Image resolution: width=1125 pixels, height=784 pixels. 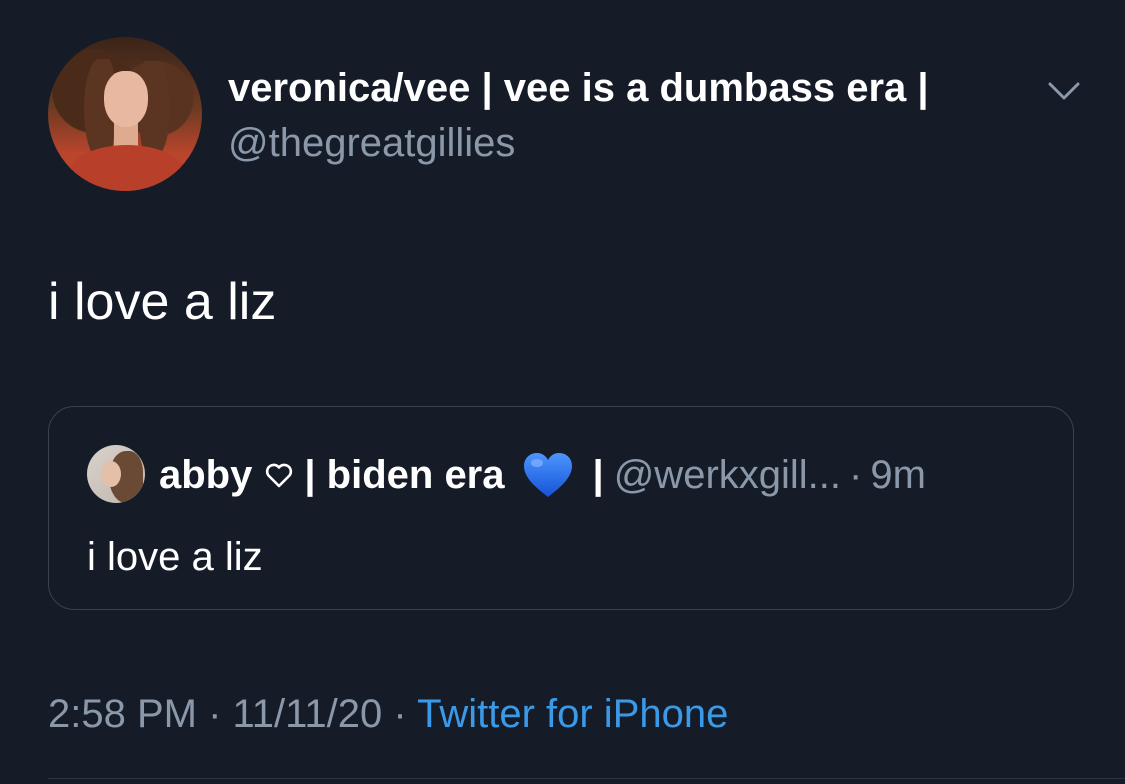 I want to click on tweet-text: i love a liz, so click(x=162, y=302).